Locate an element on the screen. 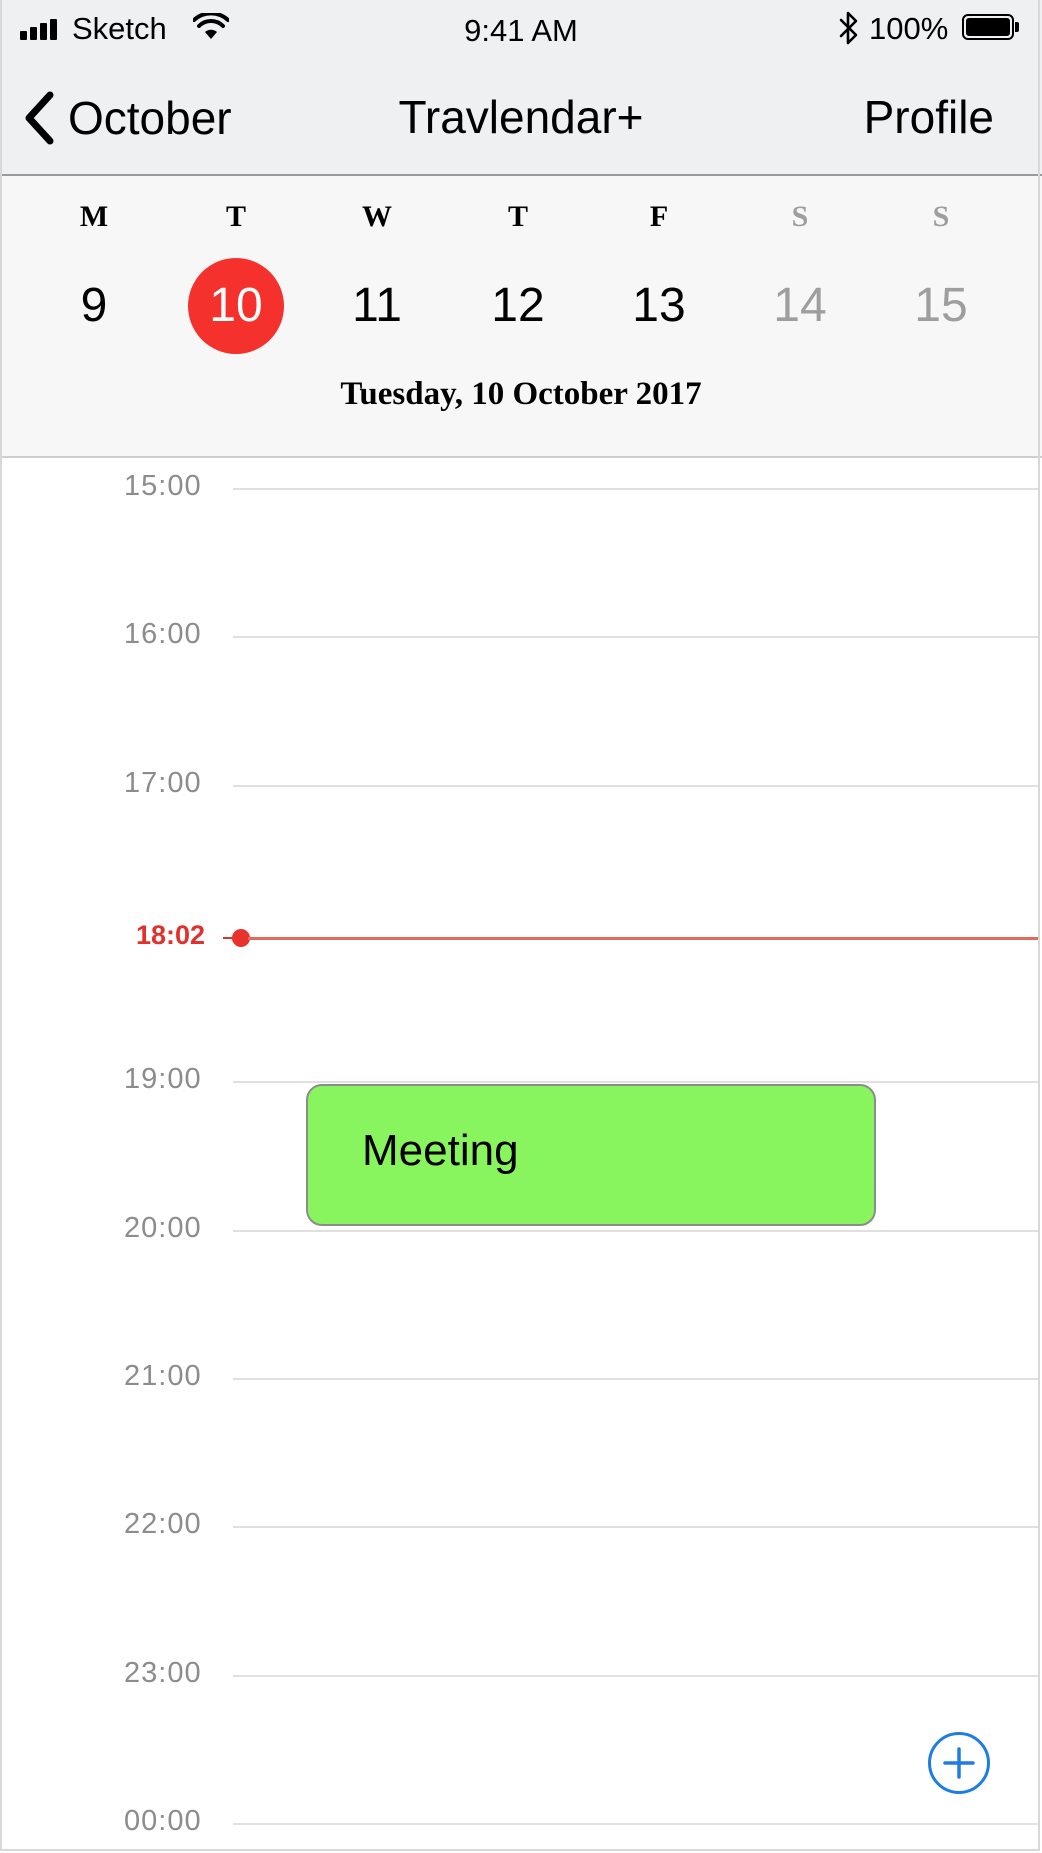 This screenshot has height=1853, width=1042. hour-label: 15:00 is located at coordinates (163, 486).